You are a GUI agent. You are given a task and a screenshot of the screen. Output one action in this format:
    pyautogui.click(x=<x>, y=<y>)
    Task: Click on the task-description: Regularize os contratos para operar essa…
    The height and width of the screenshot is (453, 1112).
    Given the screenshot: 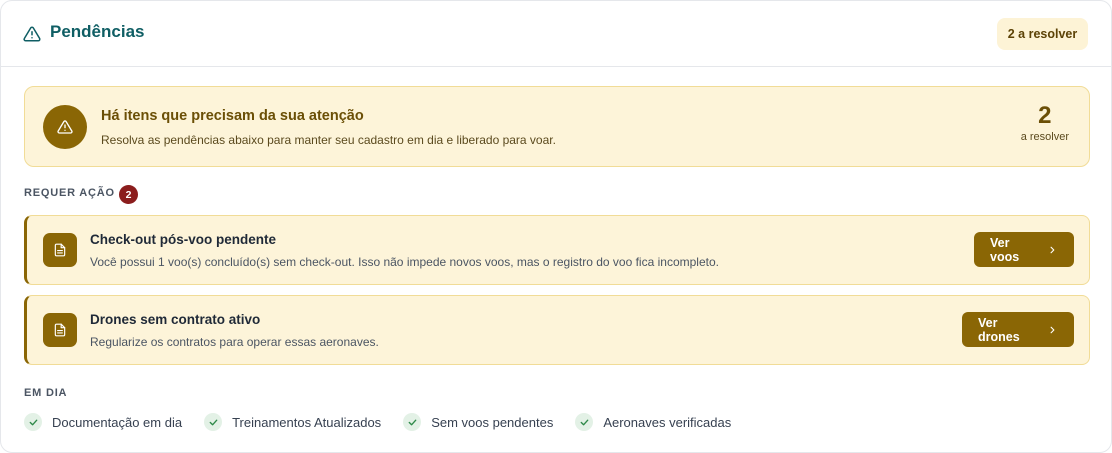 What is the action you would take?
    pyautogui.click(x=234, y=342)
    